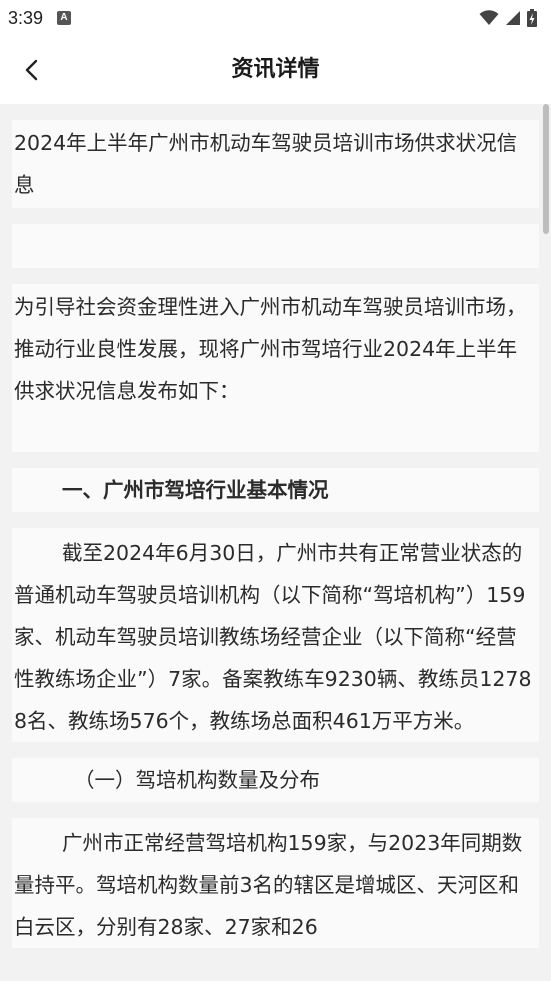 The width and height of the screenshot is (551, 981). What do you see at coordinates (275, 246) in the screenshot?
I see `empty-block` at bounding box center [275, 246].